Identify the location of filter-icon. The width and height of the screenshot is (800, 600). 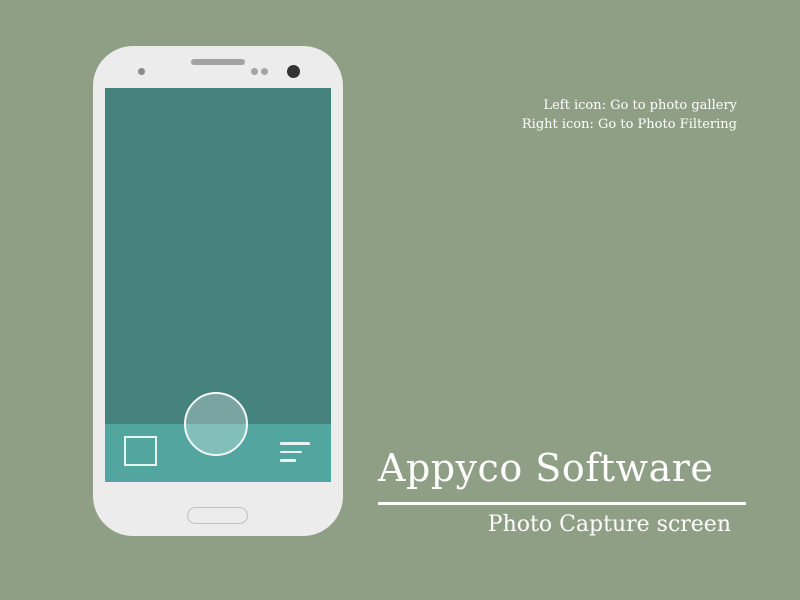
(295, 452).